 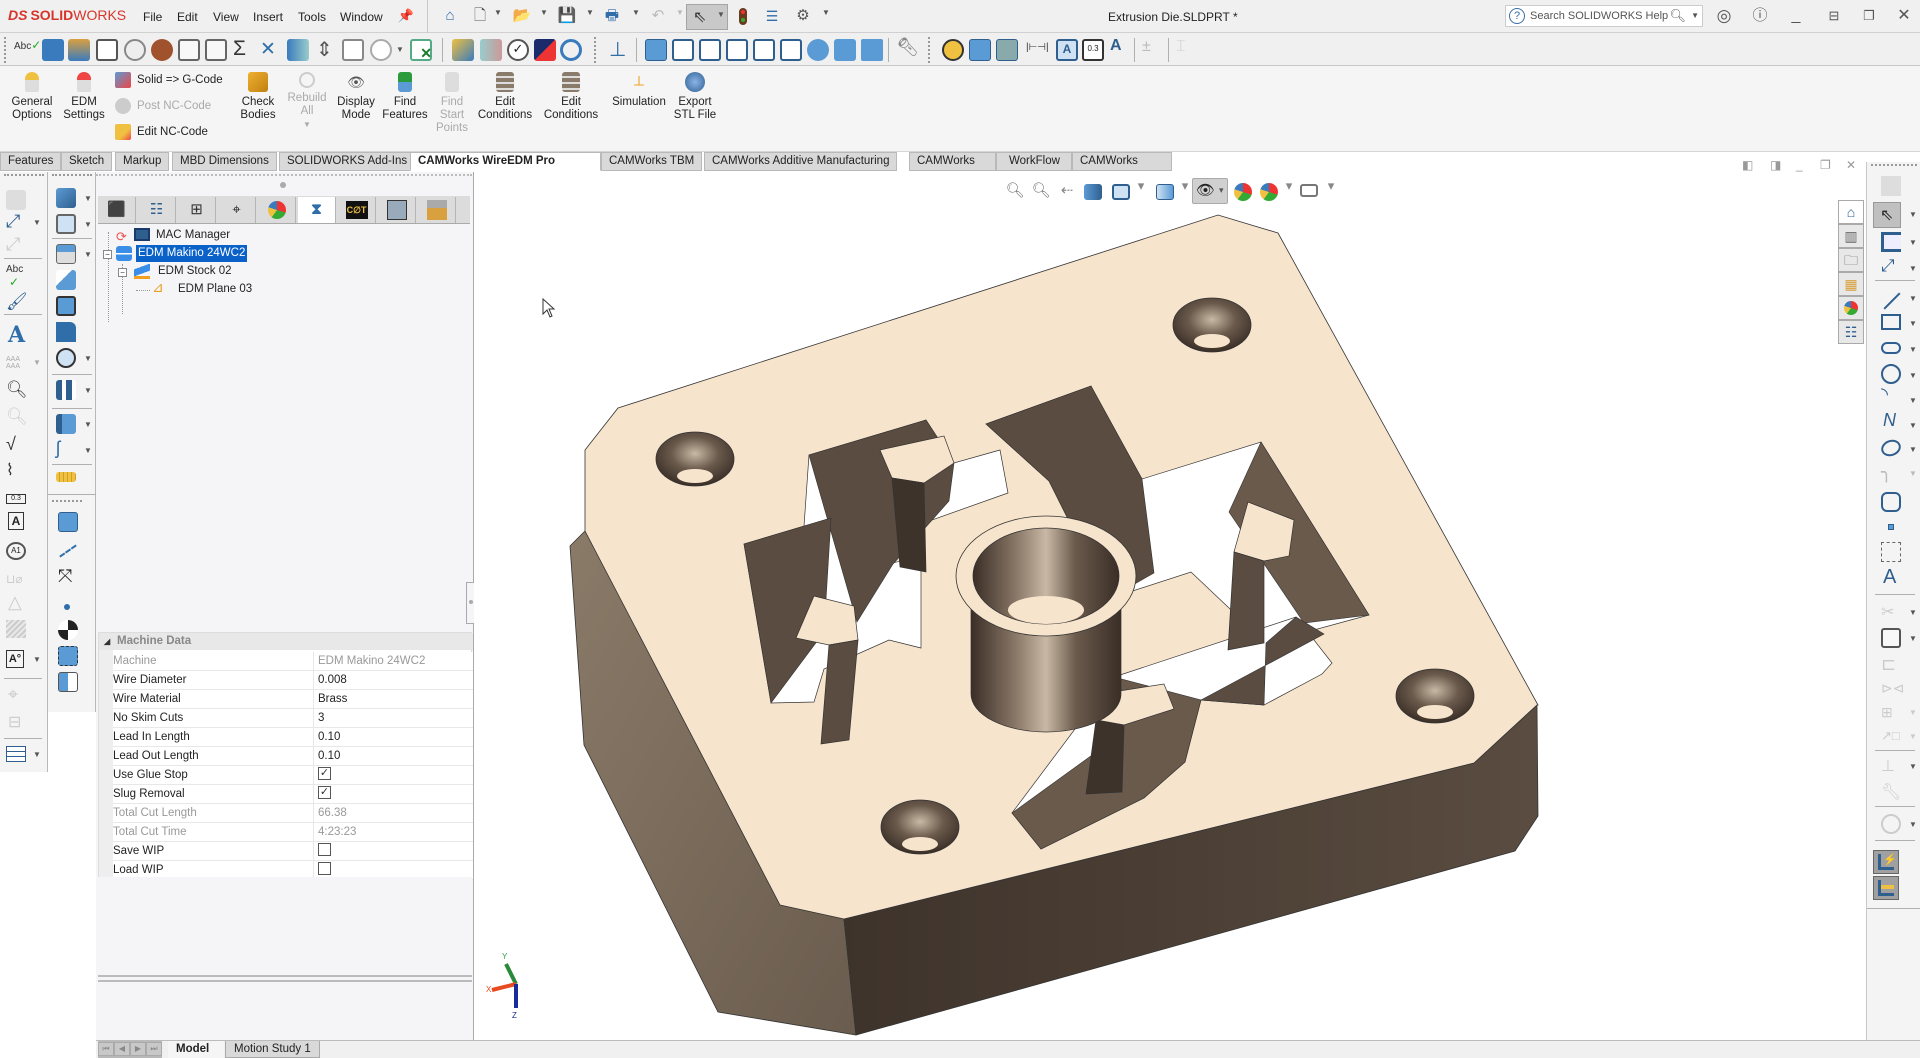 I want to click on tree-item-mac-manager: MAC Manager, so click(x=193, y=235).